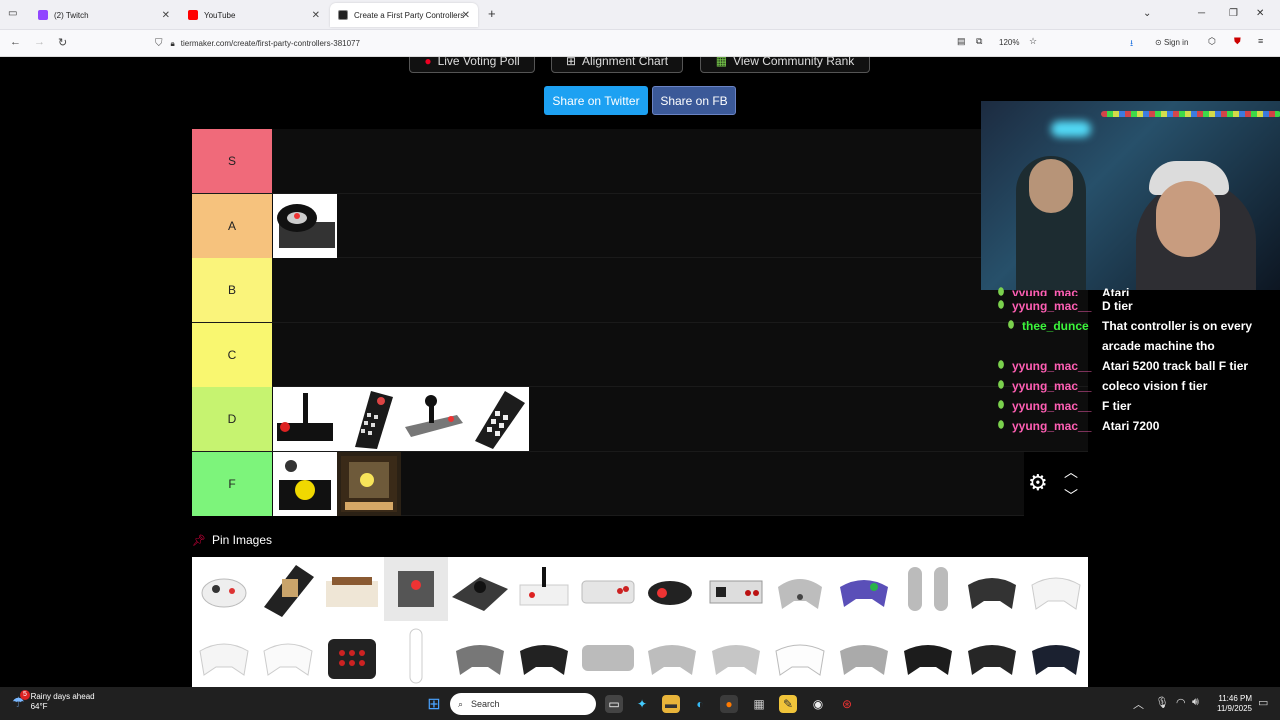  Describe the element at coordinates (979, 41) in the screenshot. I see `screenshot-icon: ⧉` at that location.